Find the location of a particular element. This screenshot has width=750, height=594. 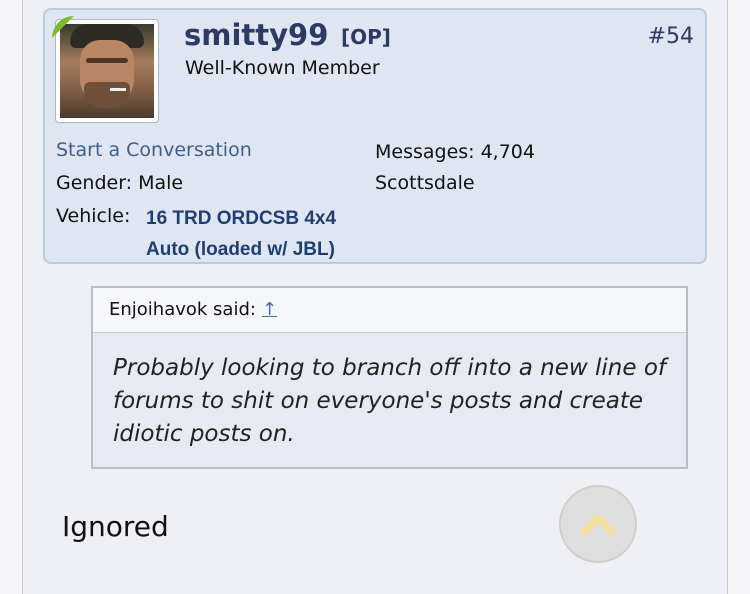

messages-value: 4,704 is located at coordinates (507, 152).